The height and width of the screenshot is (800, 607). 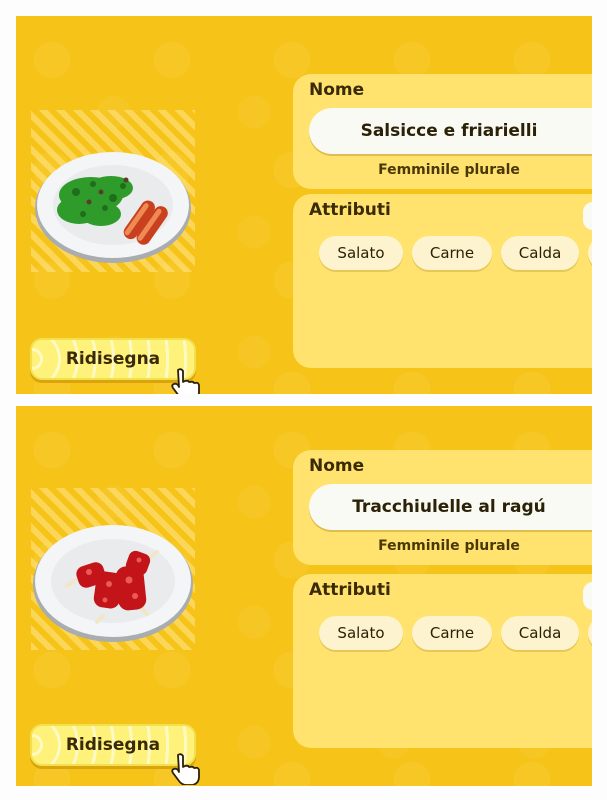 I want to click on dish-name-field: Salsicce e friarielli, so click(x=450, y=131).